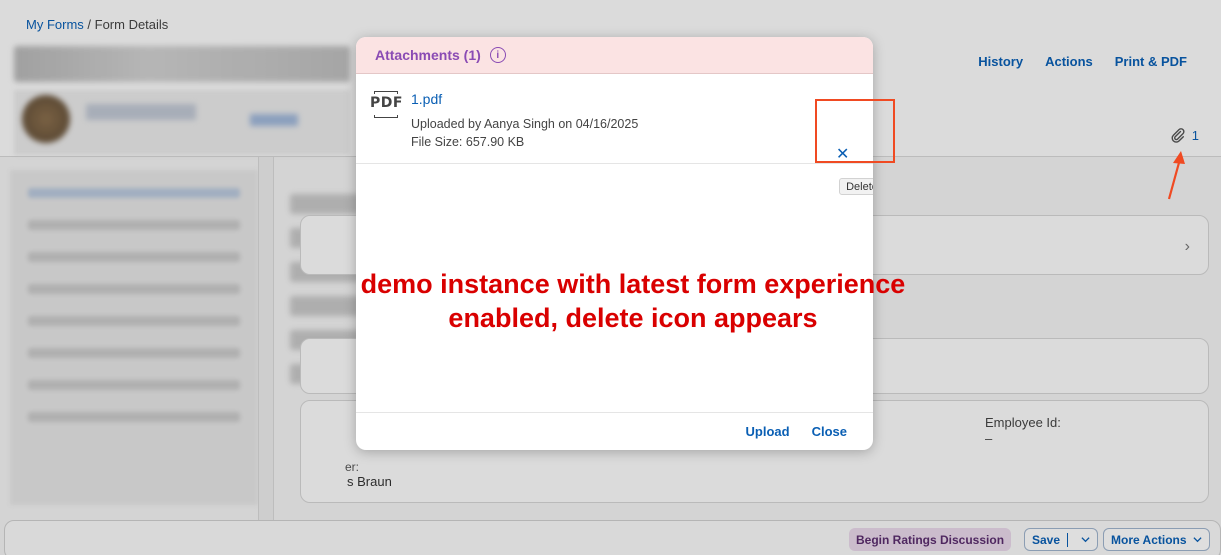 Image resolution: width=1221 pixels, height=555 pixels. I want to click on attachment-file-link: 1.pdf, so click(426, 99).